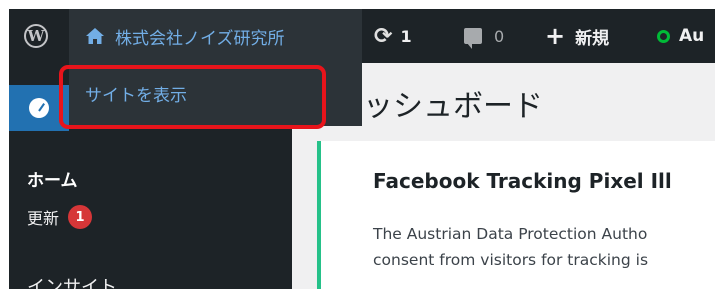 This screenshot has width=715, height=289. I want to click on new-content-menu: + 新規, so click(577, 36).